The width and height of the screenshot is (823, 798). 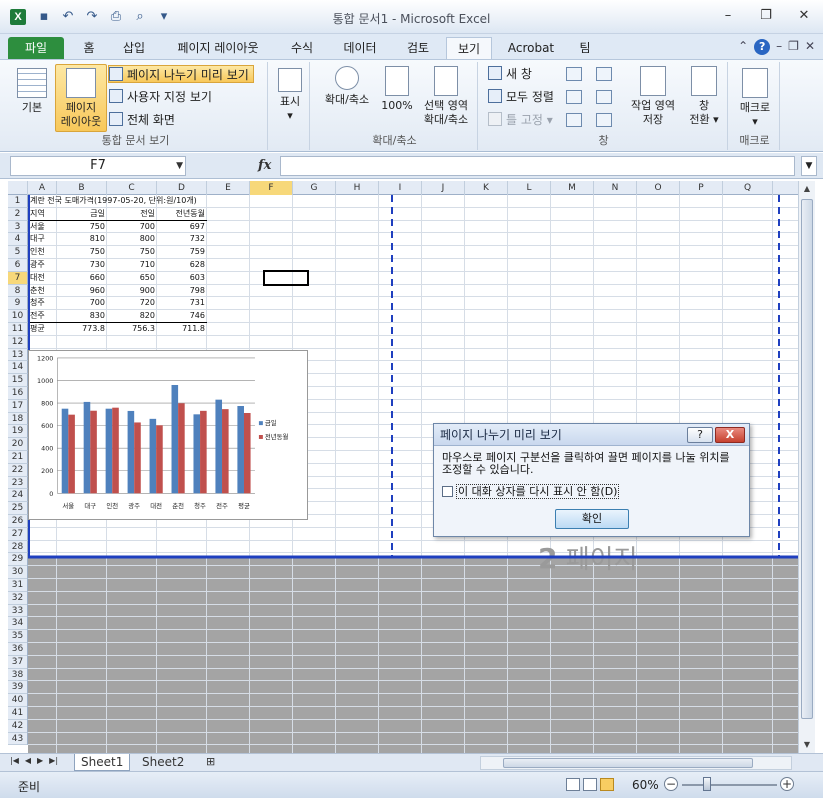 What do you see at coordinates (418, 48) in the screenshot?
I see `tab-review: 검토` at bounding box center [418, 48].